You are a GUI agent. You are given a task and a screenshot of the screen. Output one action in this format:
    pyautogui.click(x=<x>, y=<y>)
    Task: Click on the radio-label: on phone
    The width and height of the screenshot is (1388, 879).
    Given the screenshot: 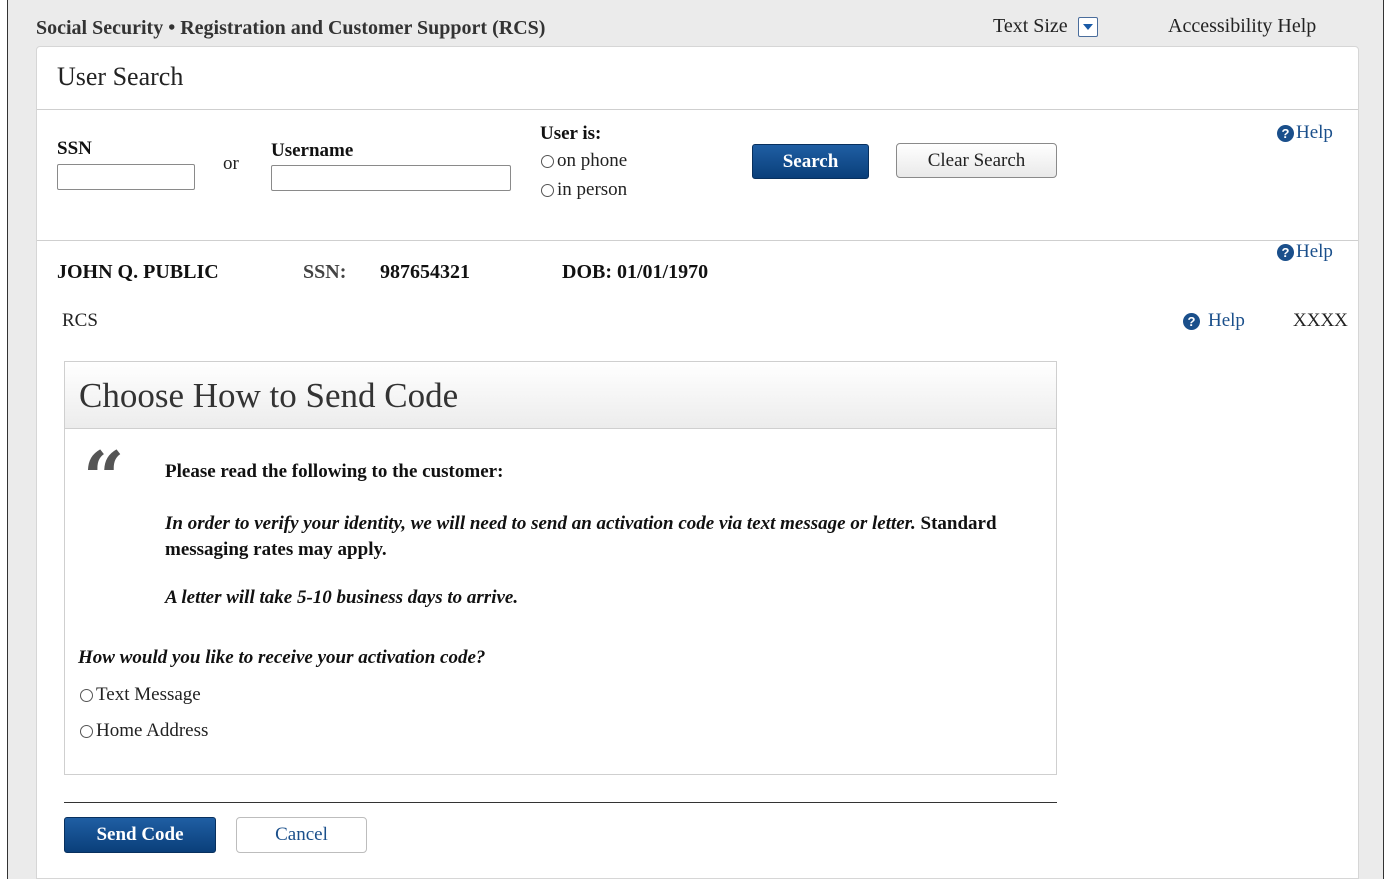 What is the action you would take?
    pyautogui.click(x=592, y=160)
    